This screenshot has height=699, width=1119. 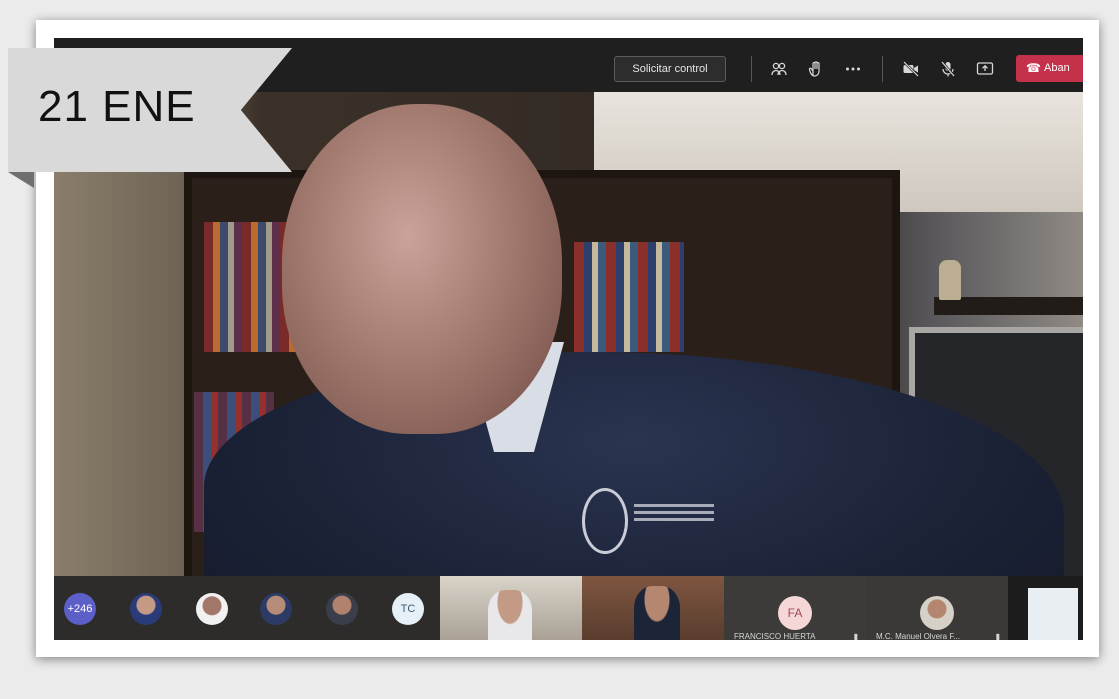 I want to click on mic-off-icon, so click(x=948, y=69).